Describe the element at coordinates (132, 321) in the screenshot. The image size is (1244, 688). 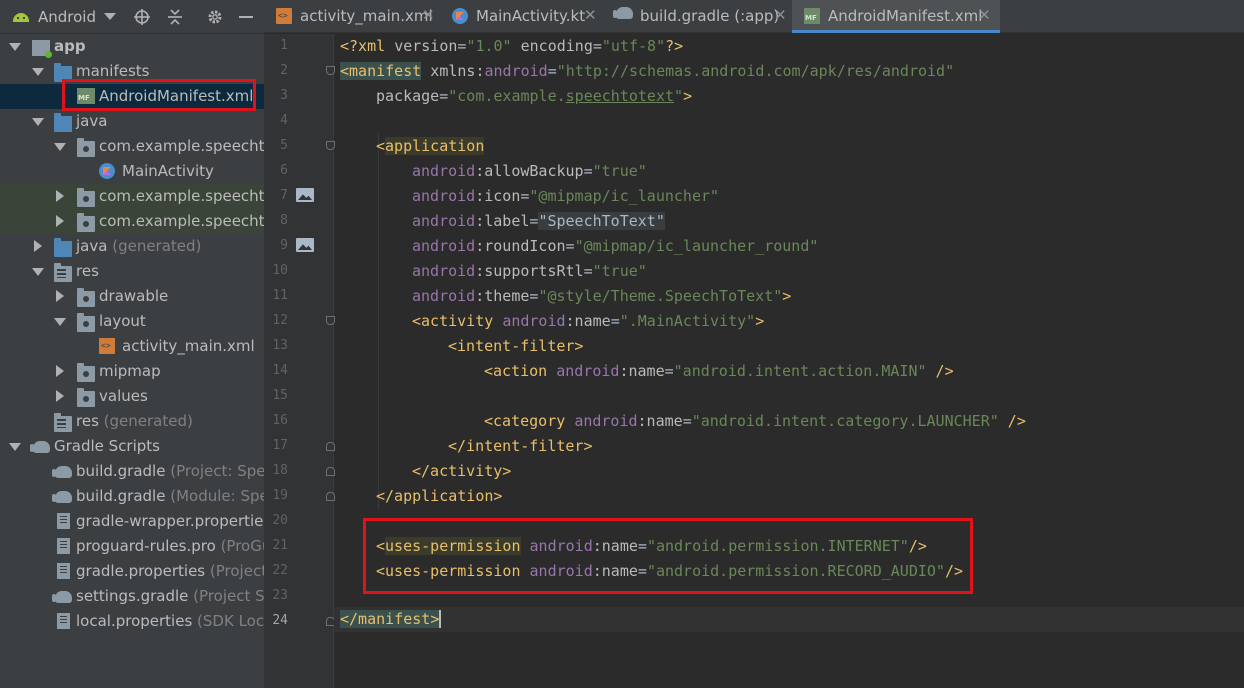
I see `tree-item-layout: layout` at that location.